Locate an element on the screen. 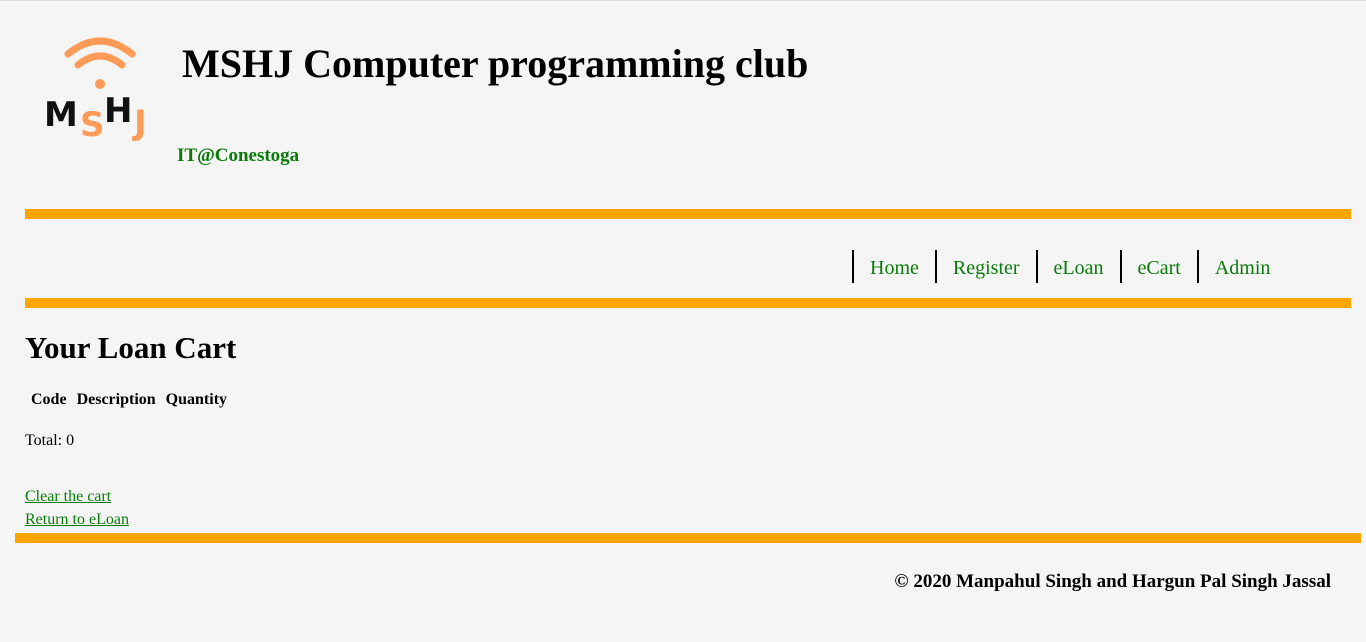 The image size is (1366, 642). svg-text: M is located at coordinates (61, 115).